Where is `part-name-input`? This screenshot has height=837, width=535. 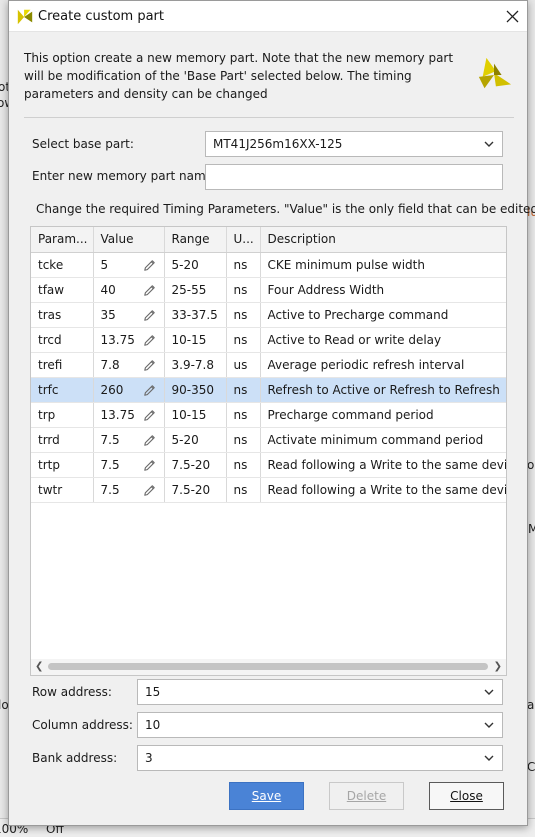
part-name-input is located at coordinates (354, 177).